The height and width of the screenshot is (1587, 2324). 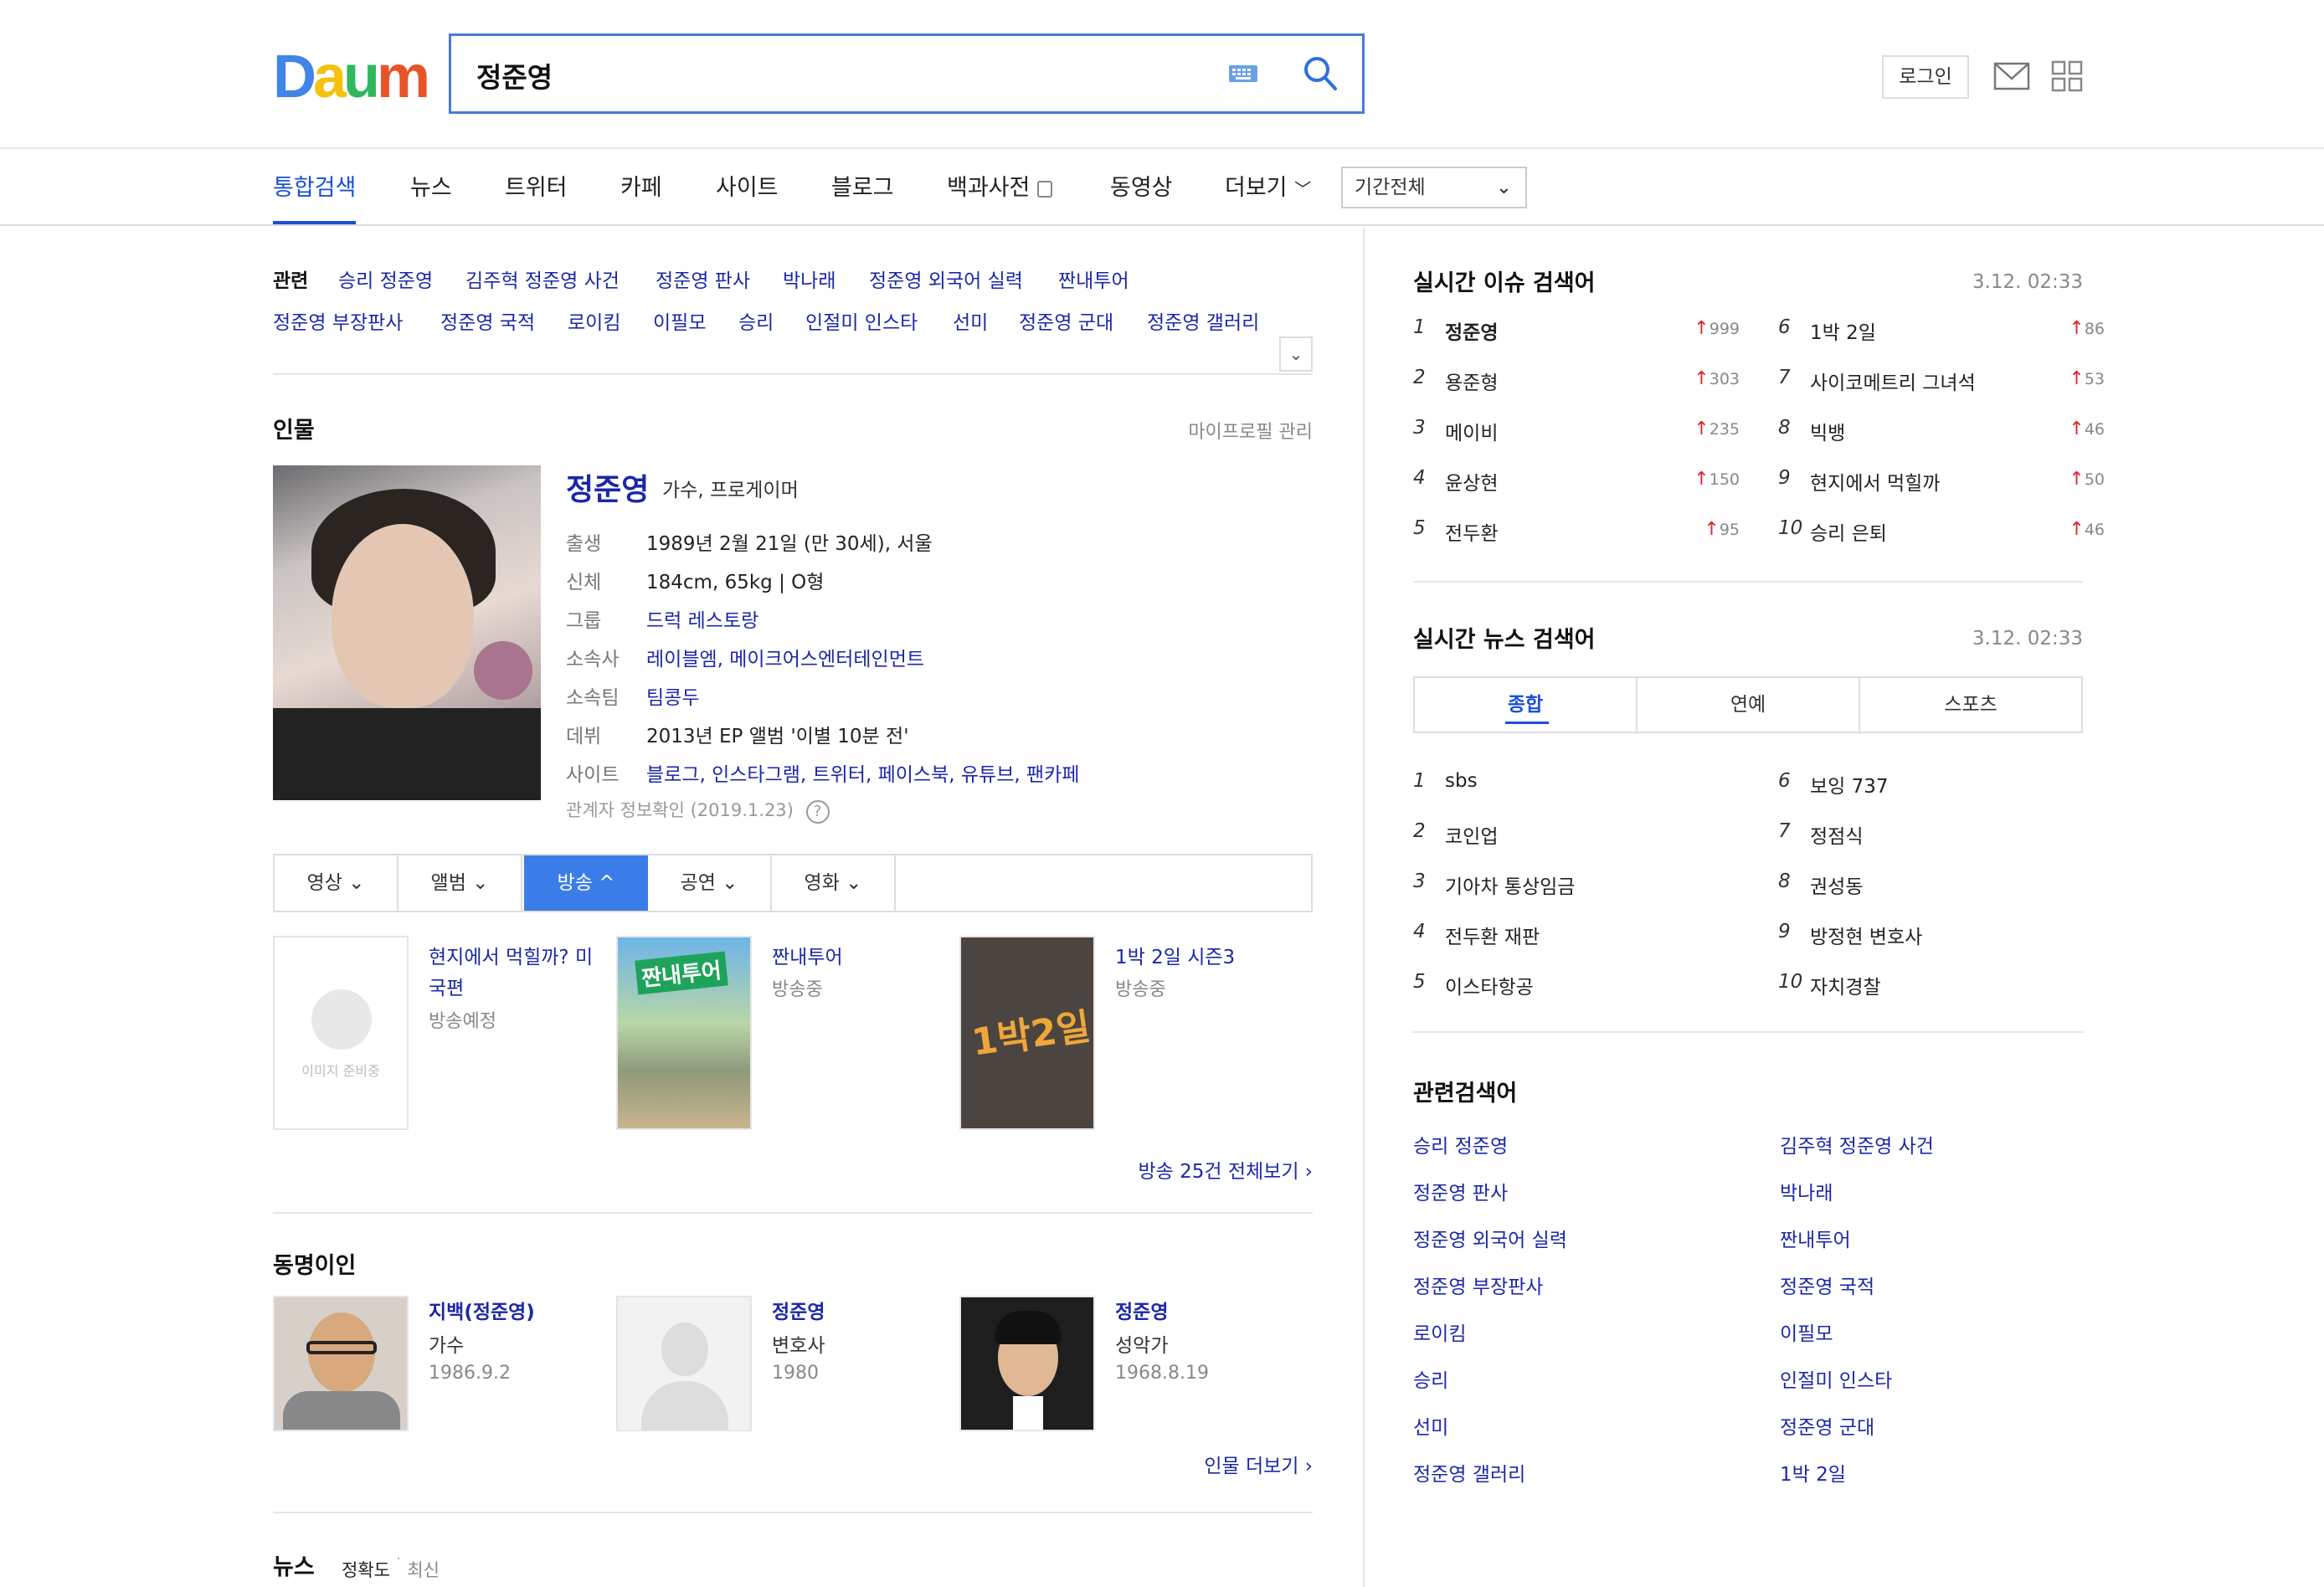 What do you see at coordinates (542, 279) in the screenshot?
I see `related-link: 김주혁 정준영 사건` at bounding box center [542, 279].